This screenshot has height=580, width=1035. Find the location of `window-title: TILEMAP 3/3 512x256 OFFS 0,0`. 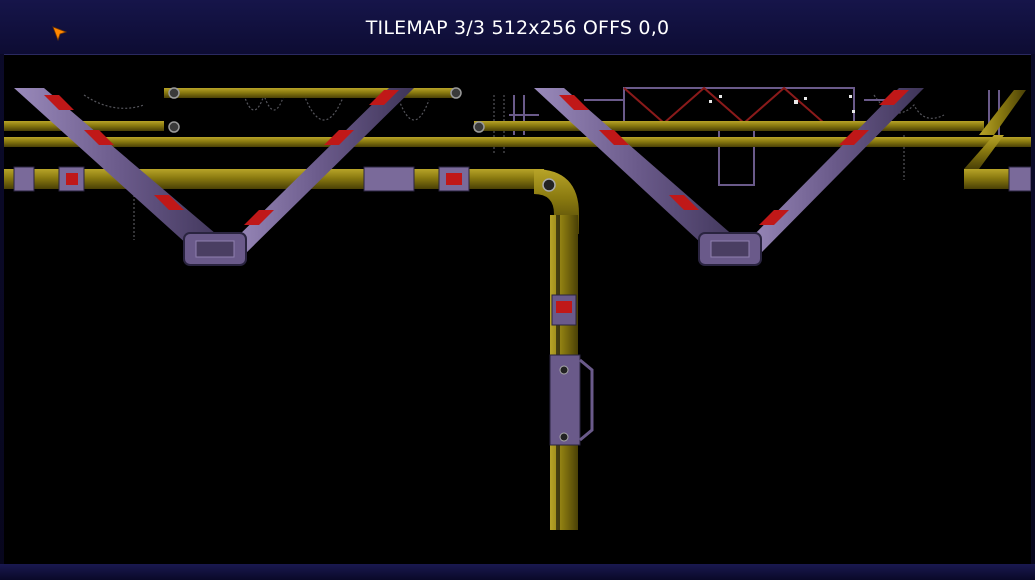

window-title: TILEMAP 3/3 512x256 OFFS 0,0 is located at coordinates (517, 28).